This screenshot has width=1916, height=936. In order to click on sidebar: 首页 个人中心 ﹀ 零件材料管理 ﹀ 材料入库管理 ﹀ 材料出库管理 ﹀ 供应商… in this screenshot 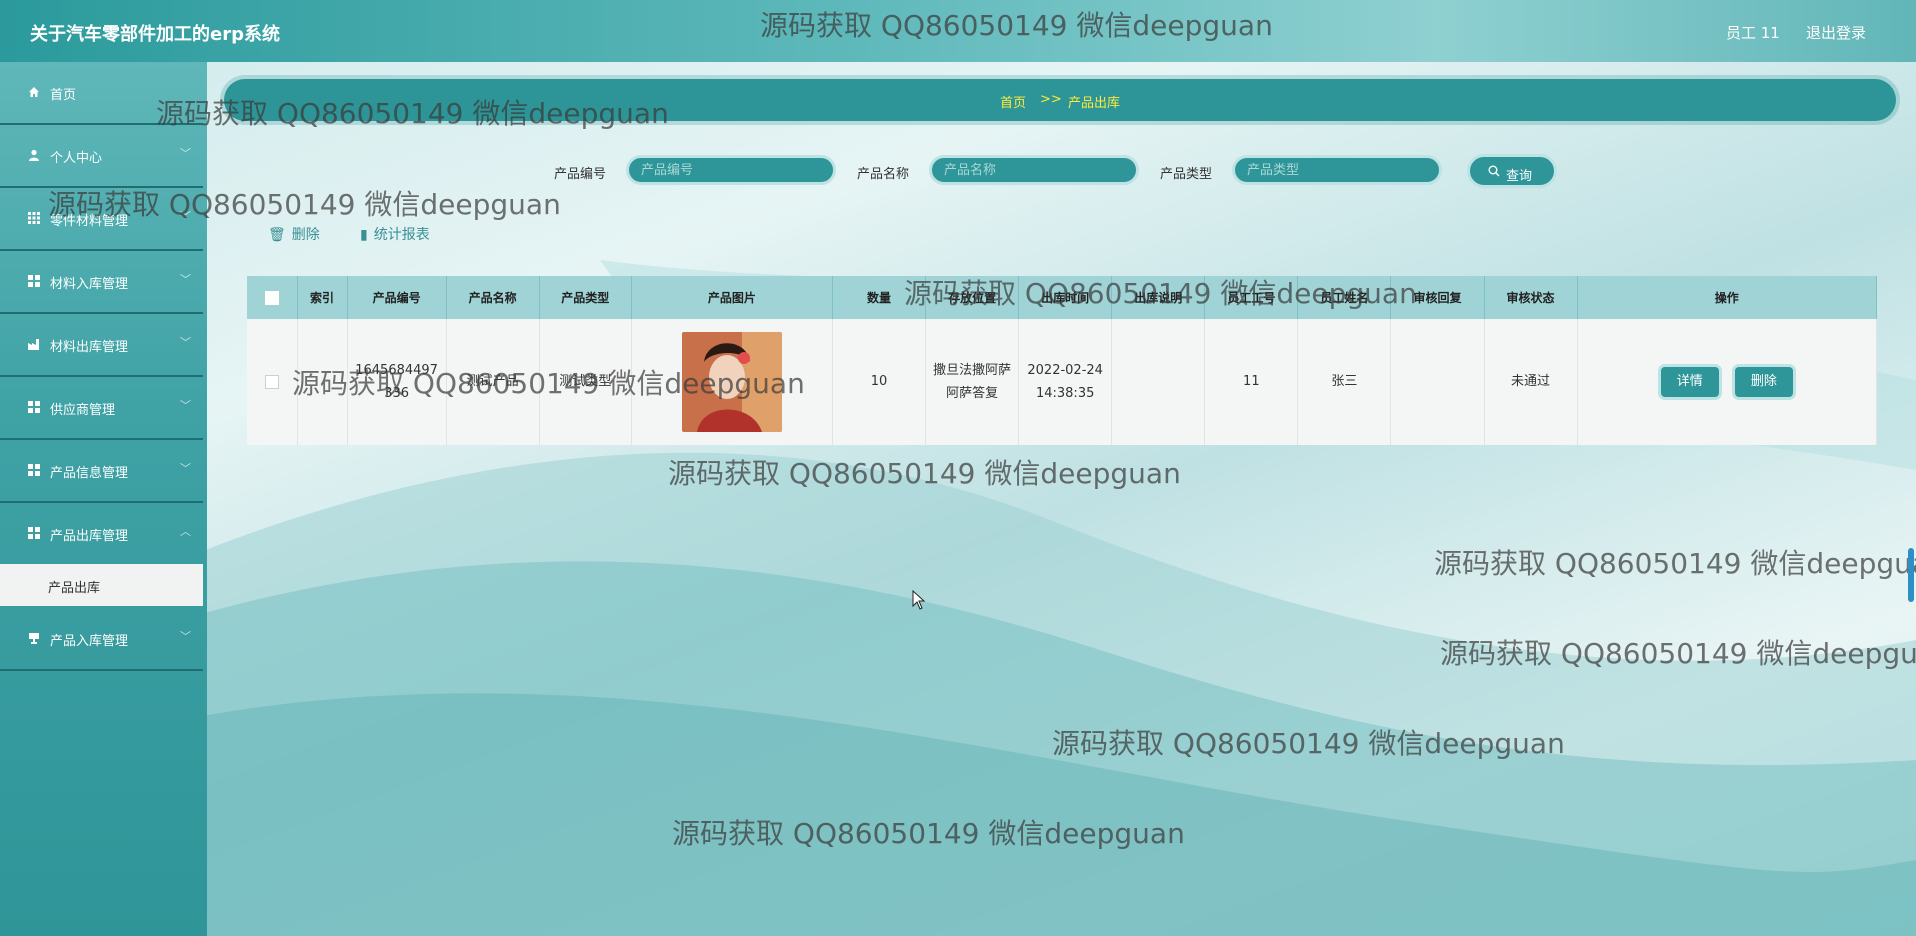, I will do `click(103, 499)`.